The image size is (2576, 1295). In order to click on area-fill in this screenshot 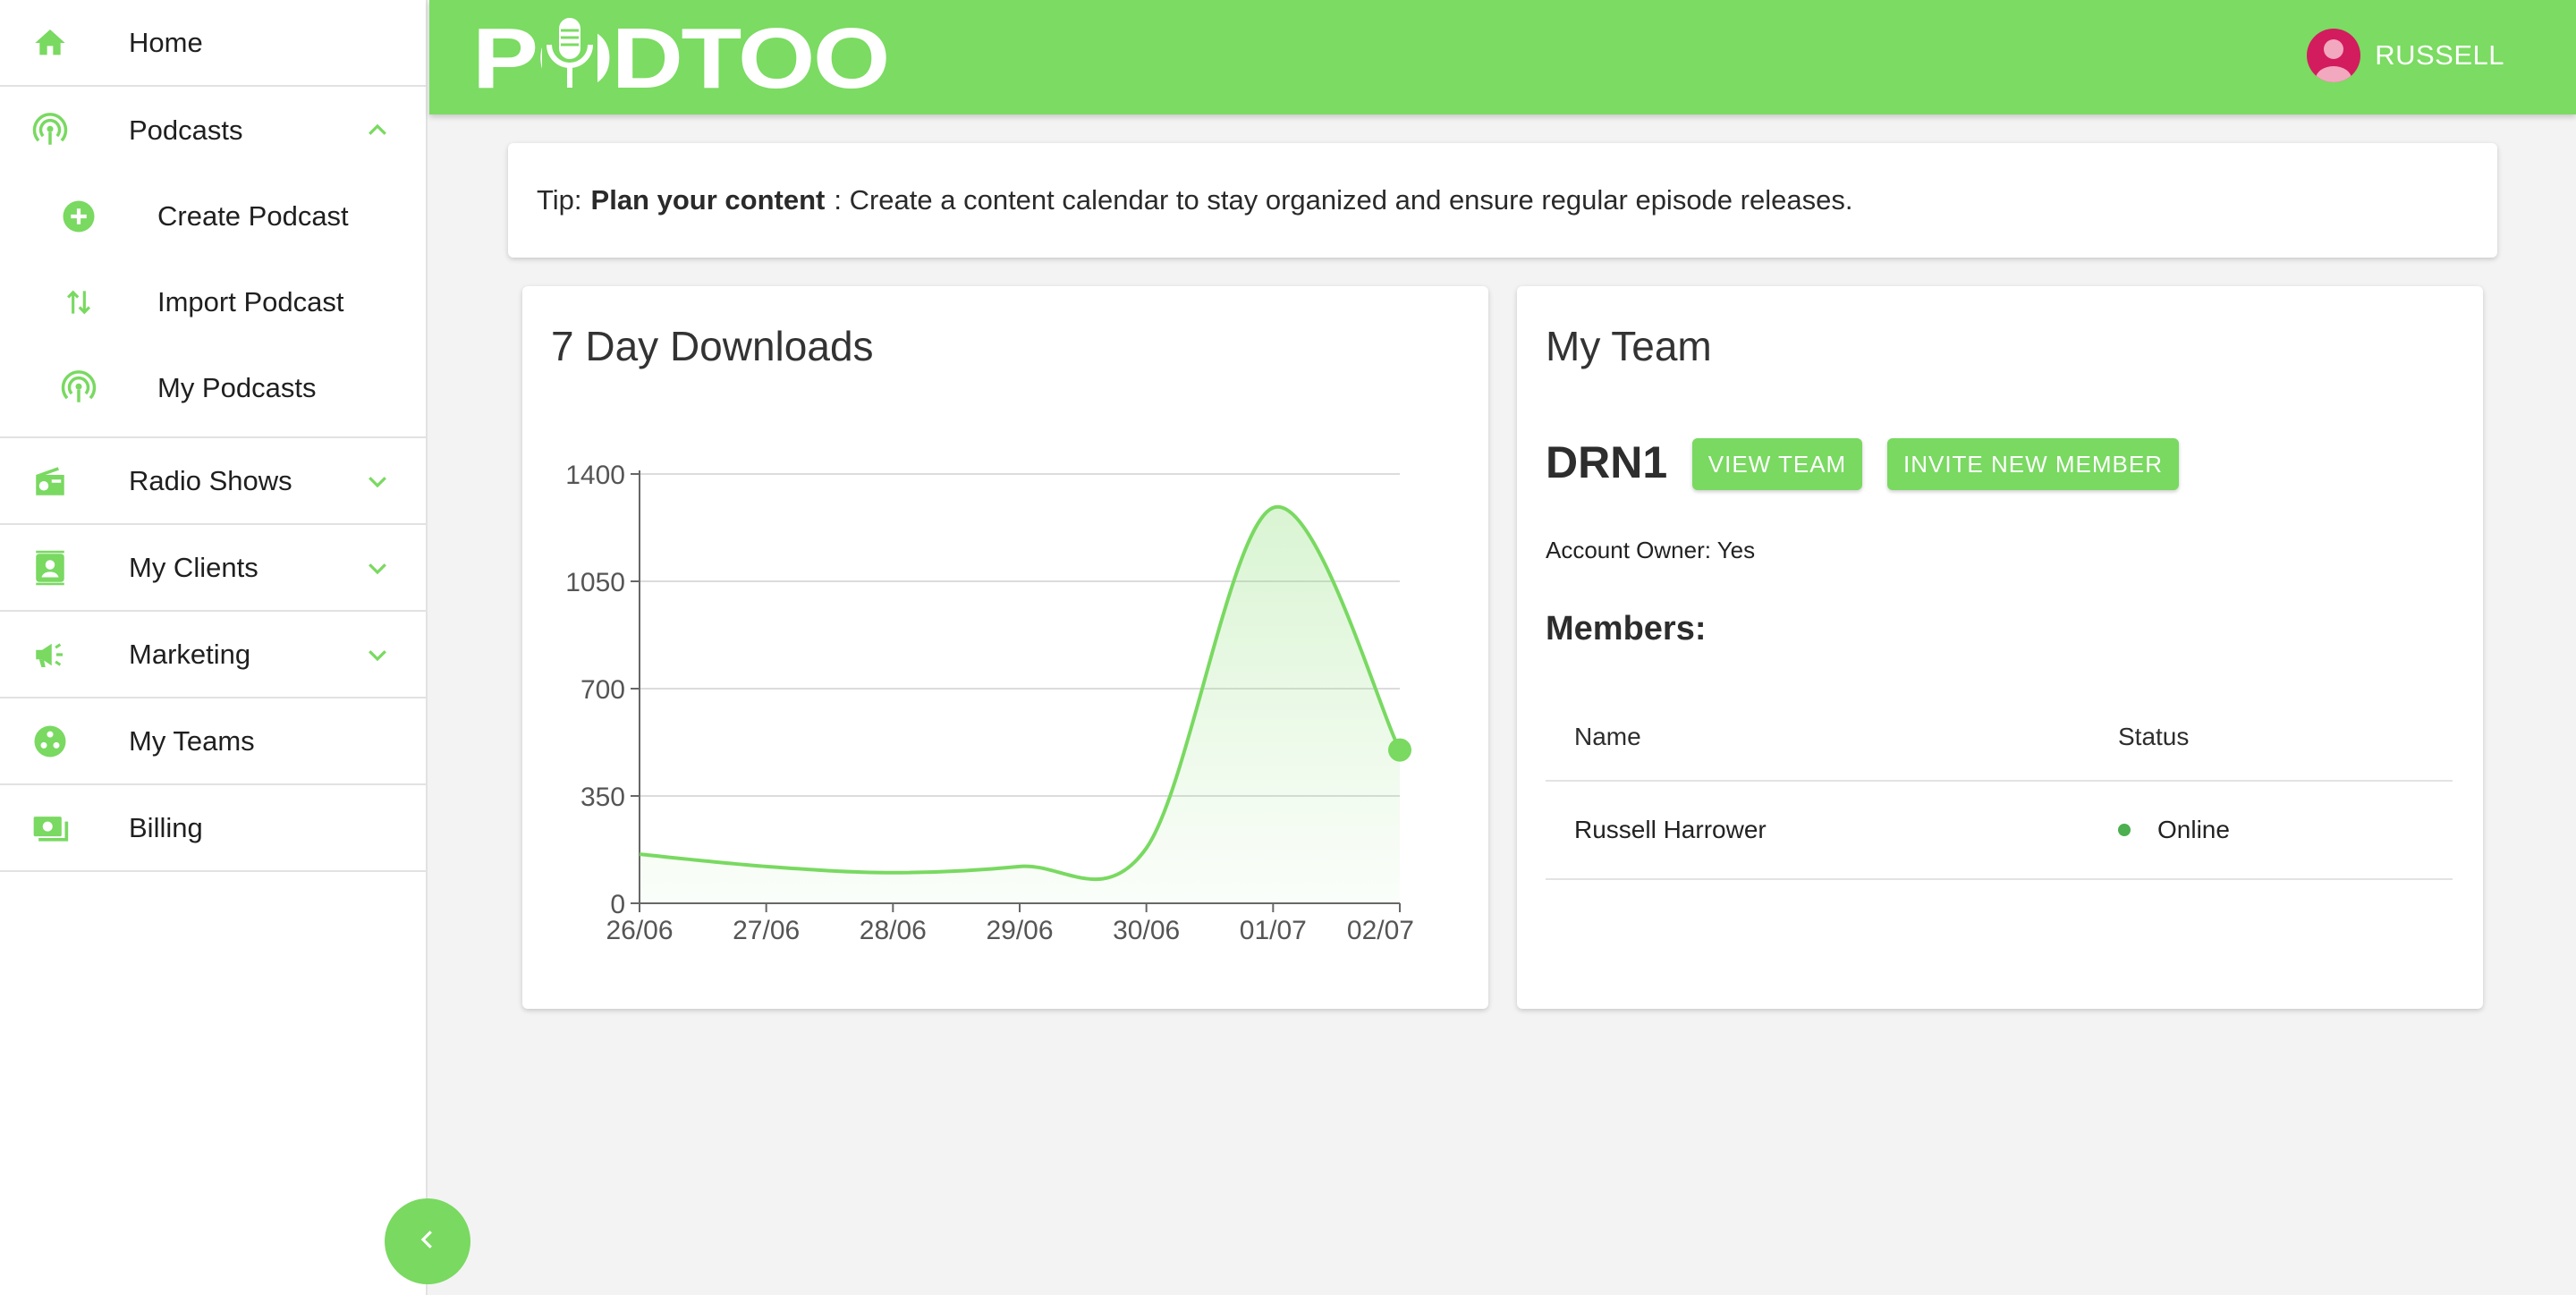, I will do `click(1020, 704)`.